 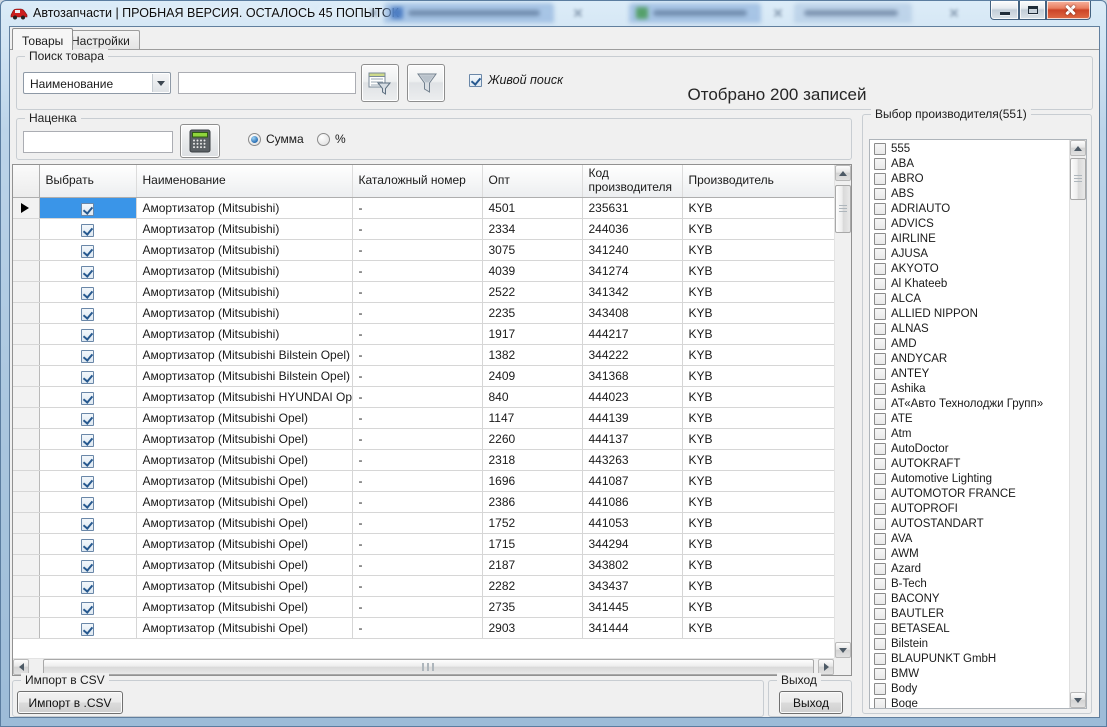 What do you see at coordinates (632, 181) in the screenshot?
I see `column-header-code: Код производителя` at bounding box center [632, 181].